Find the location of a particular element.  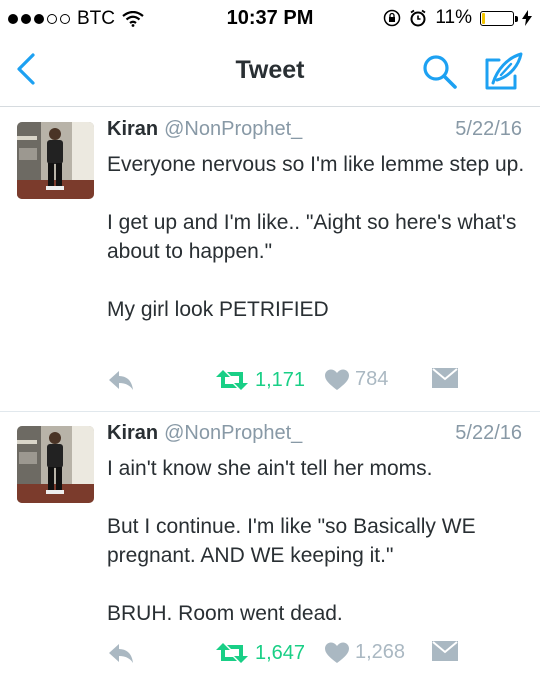

battery-icon is located at coordinates (499, 18).